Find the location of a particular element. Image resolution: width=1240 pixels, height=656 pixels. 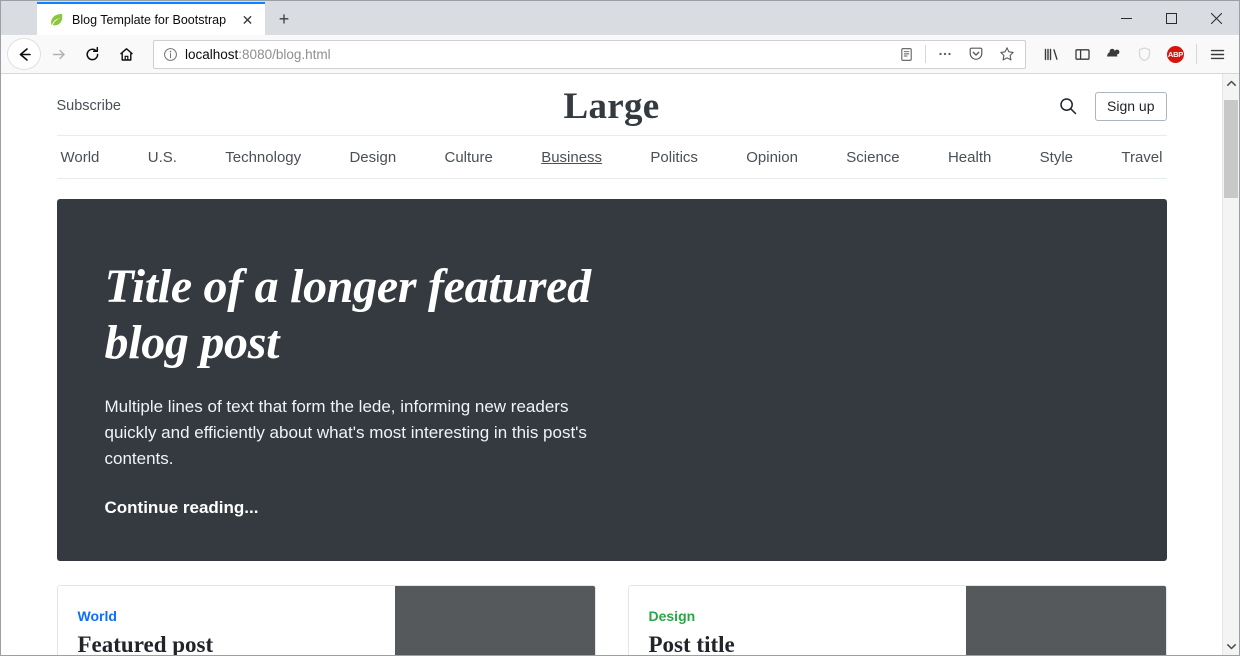

nav-item-opinion: Opinion is located at coordinates (772, 157).